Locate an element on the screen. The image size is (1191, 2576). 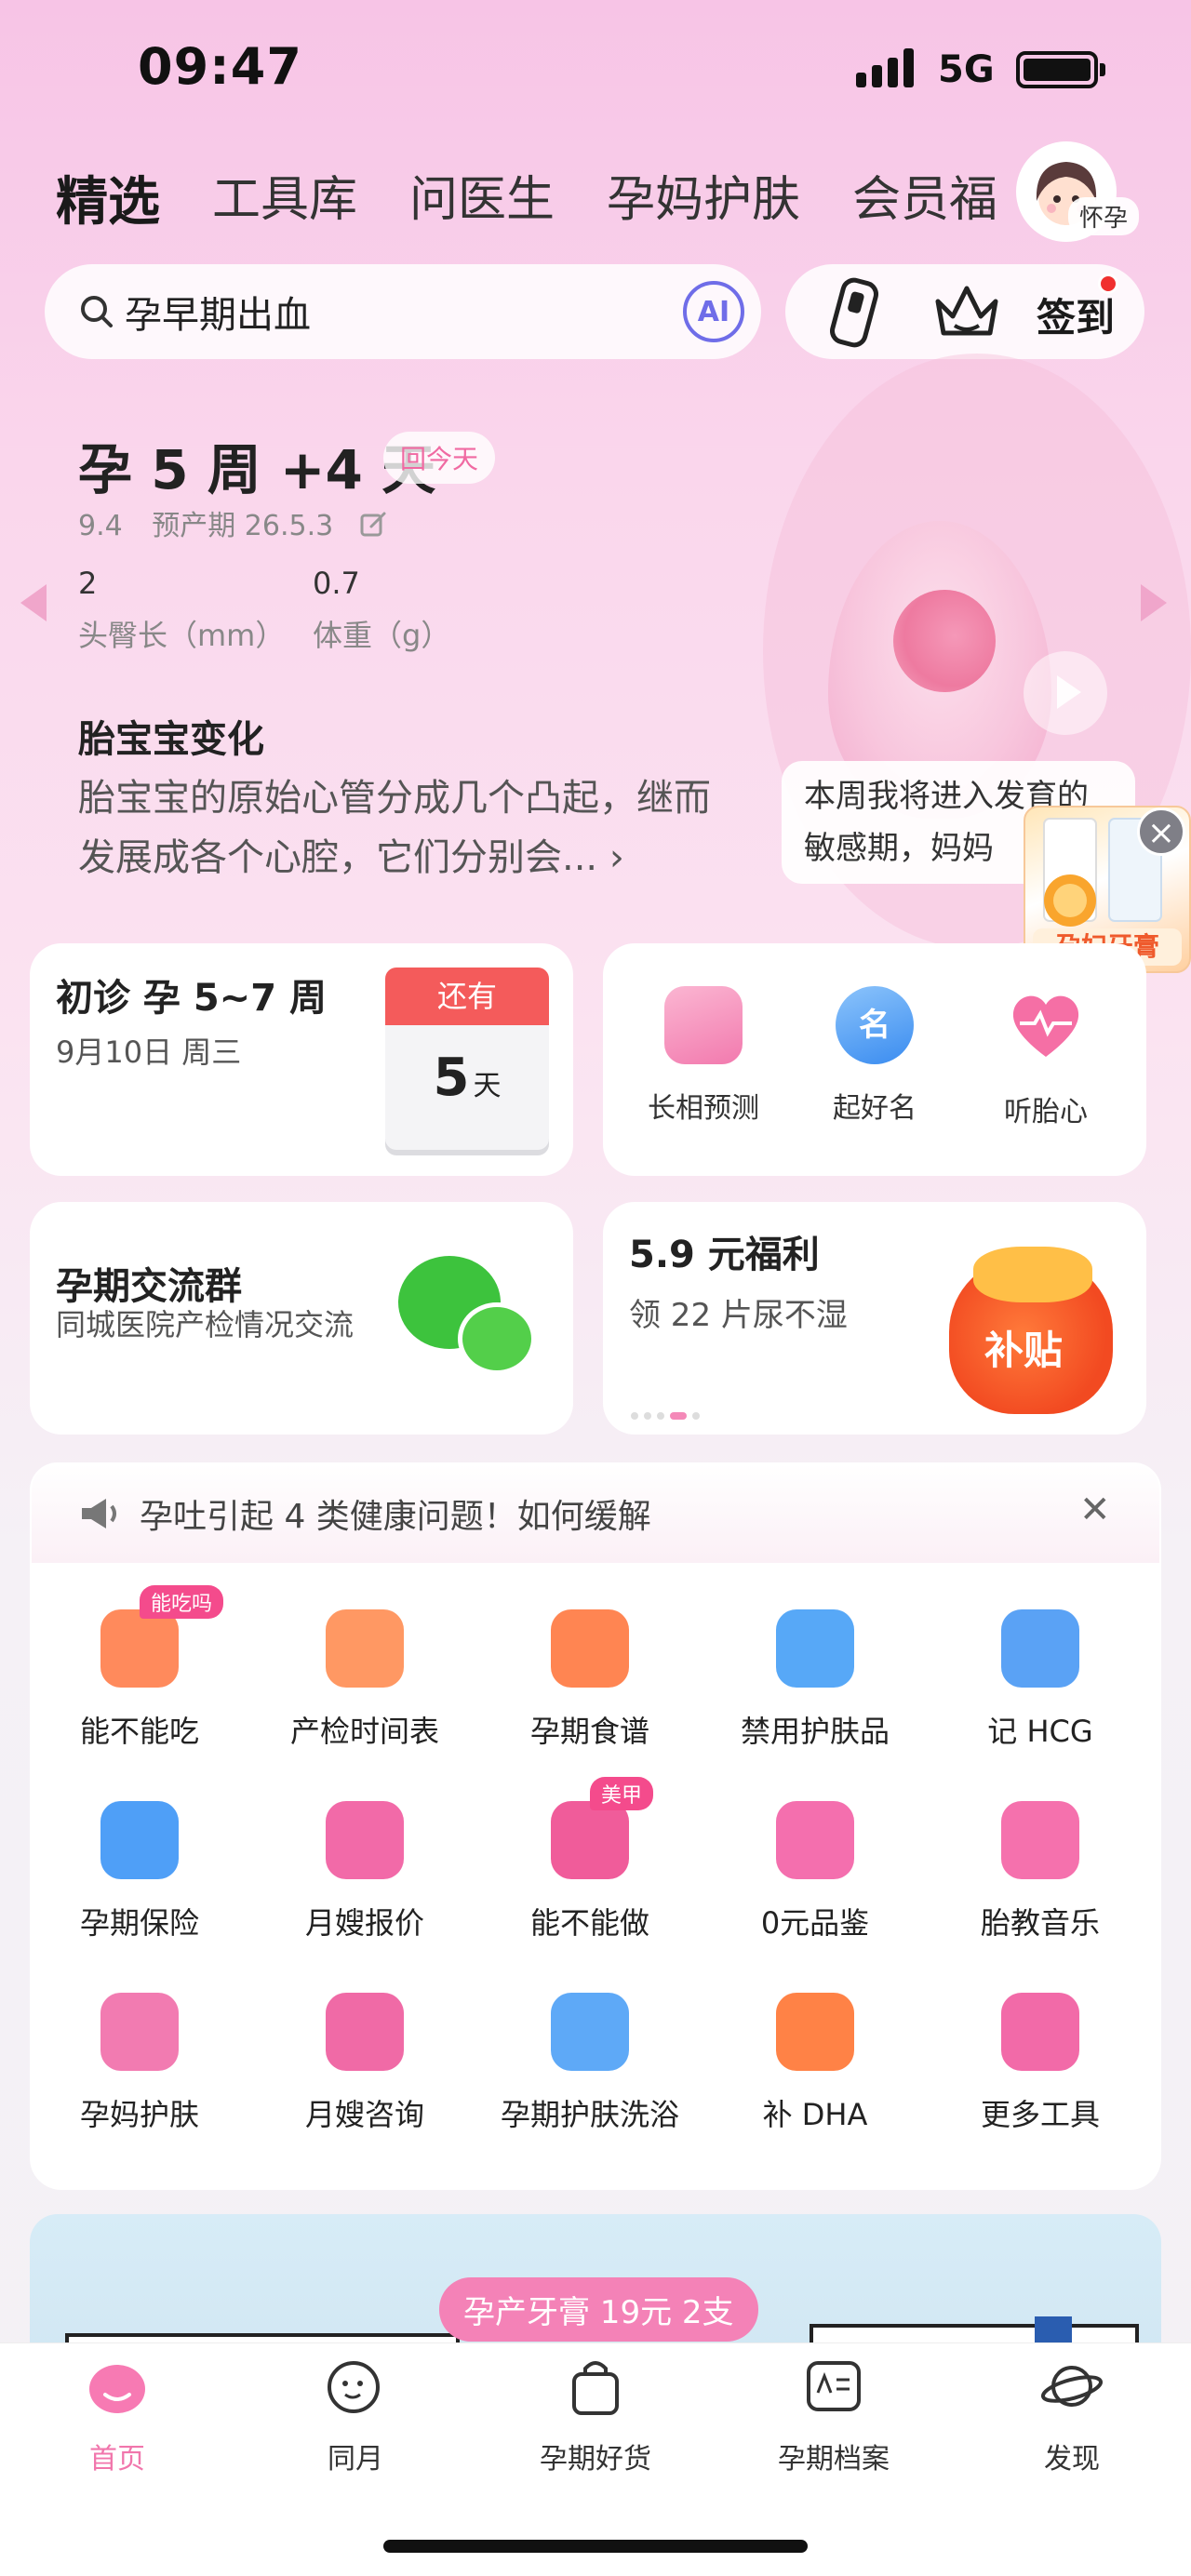
next-week-arrow is located at coordinates (1154, 602).